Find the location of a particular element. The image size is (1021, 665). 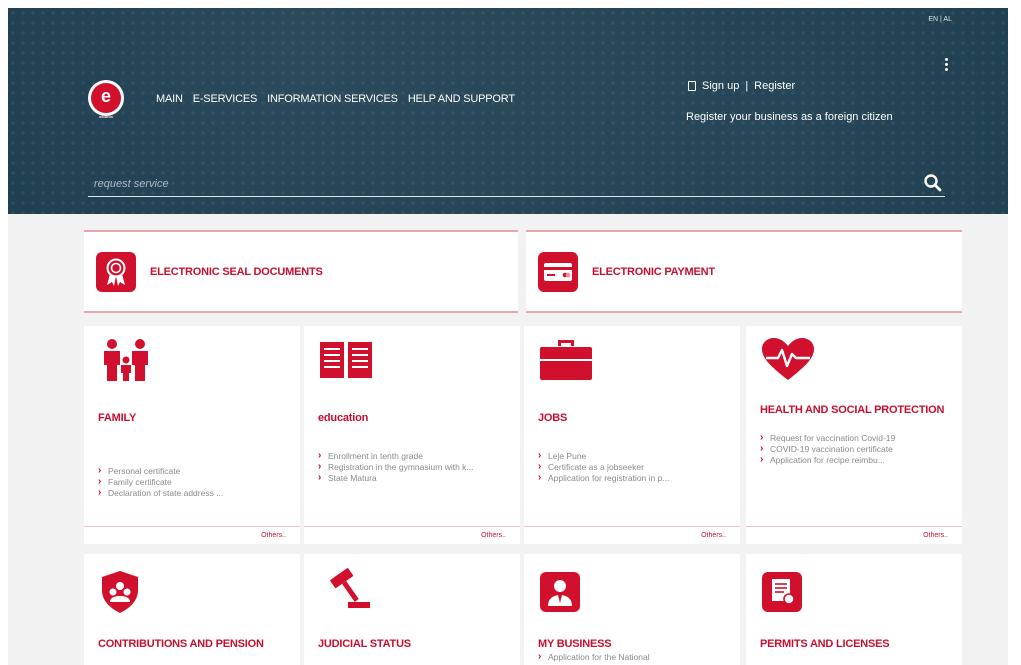

category-card-contributions-pension: CONTRIBUTIONS AND PENSION is located at coordinates (192, 609).